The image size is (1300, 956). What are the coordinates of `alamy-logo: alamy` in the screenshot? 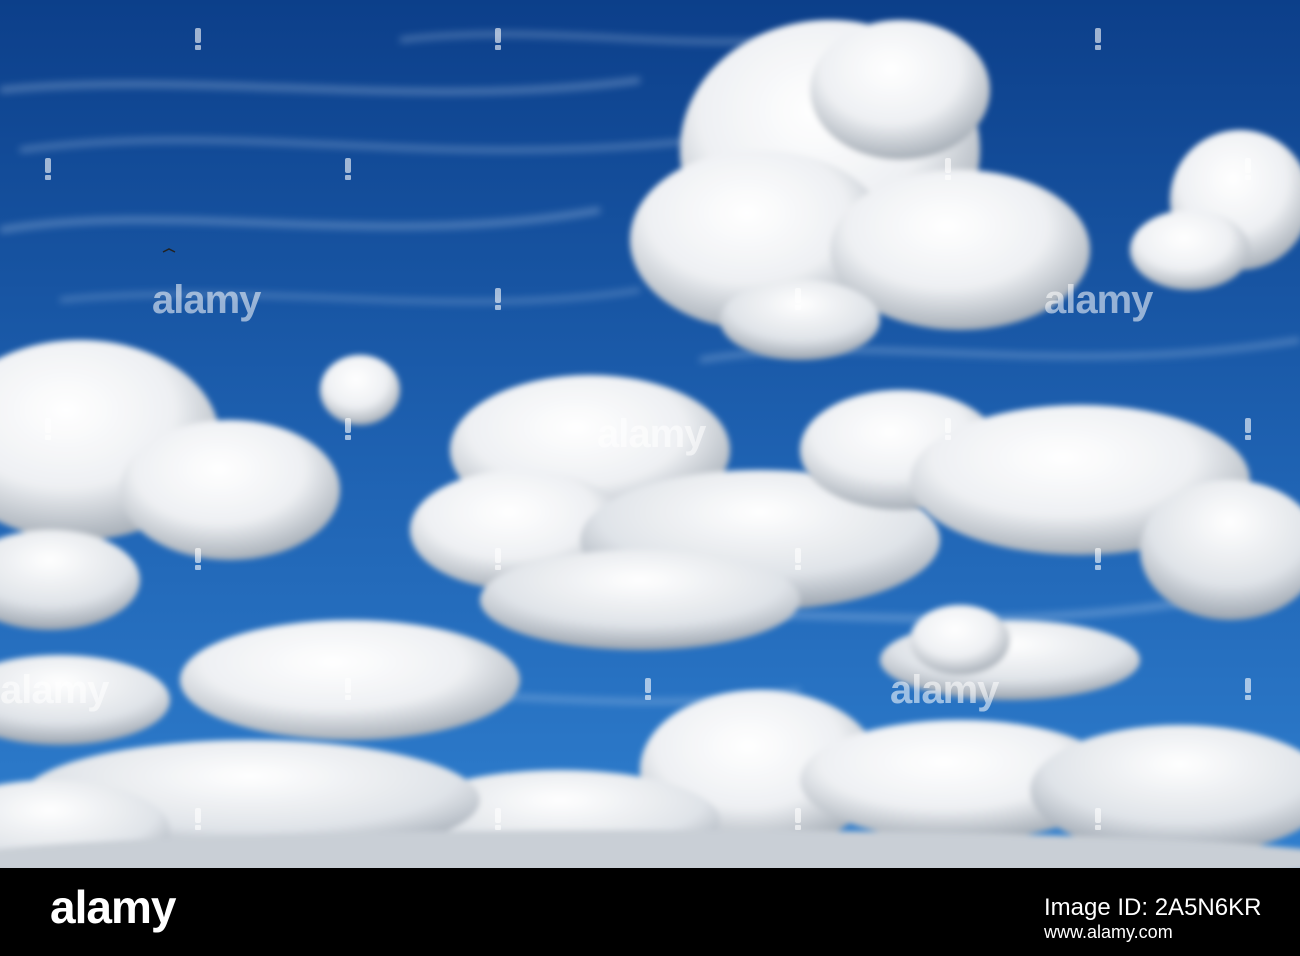 It's located at (113, 907).